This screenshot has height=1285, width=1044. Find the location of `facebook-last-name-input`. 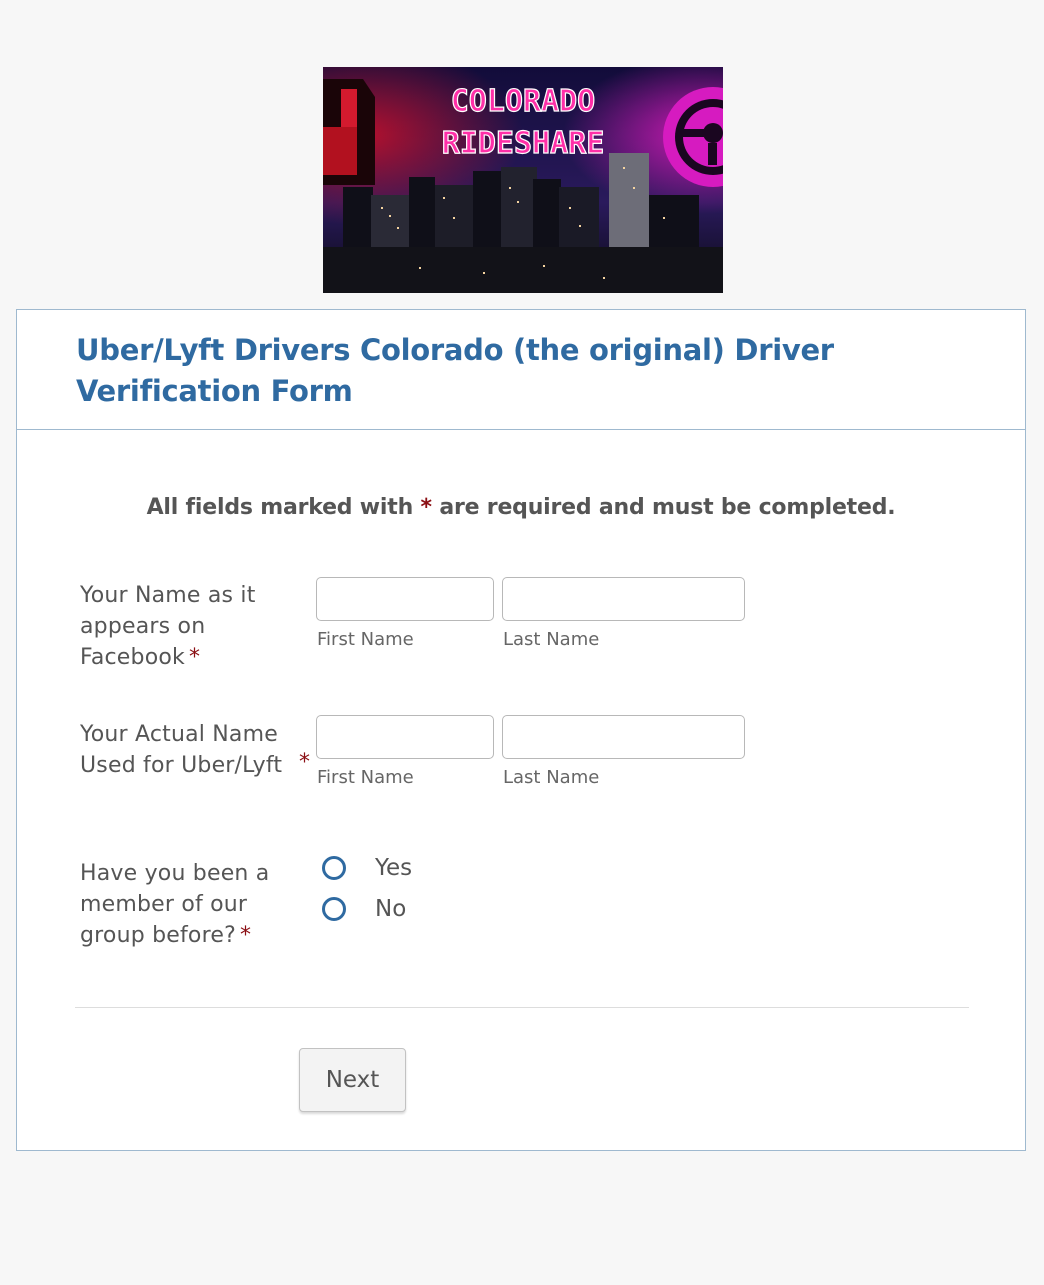

facebook-last-name-input is located at coordinates (623, 599).